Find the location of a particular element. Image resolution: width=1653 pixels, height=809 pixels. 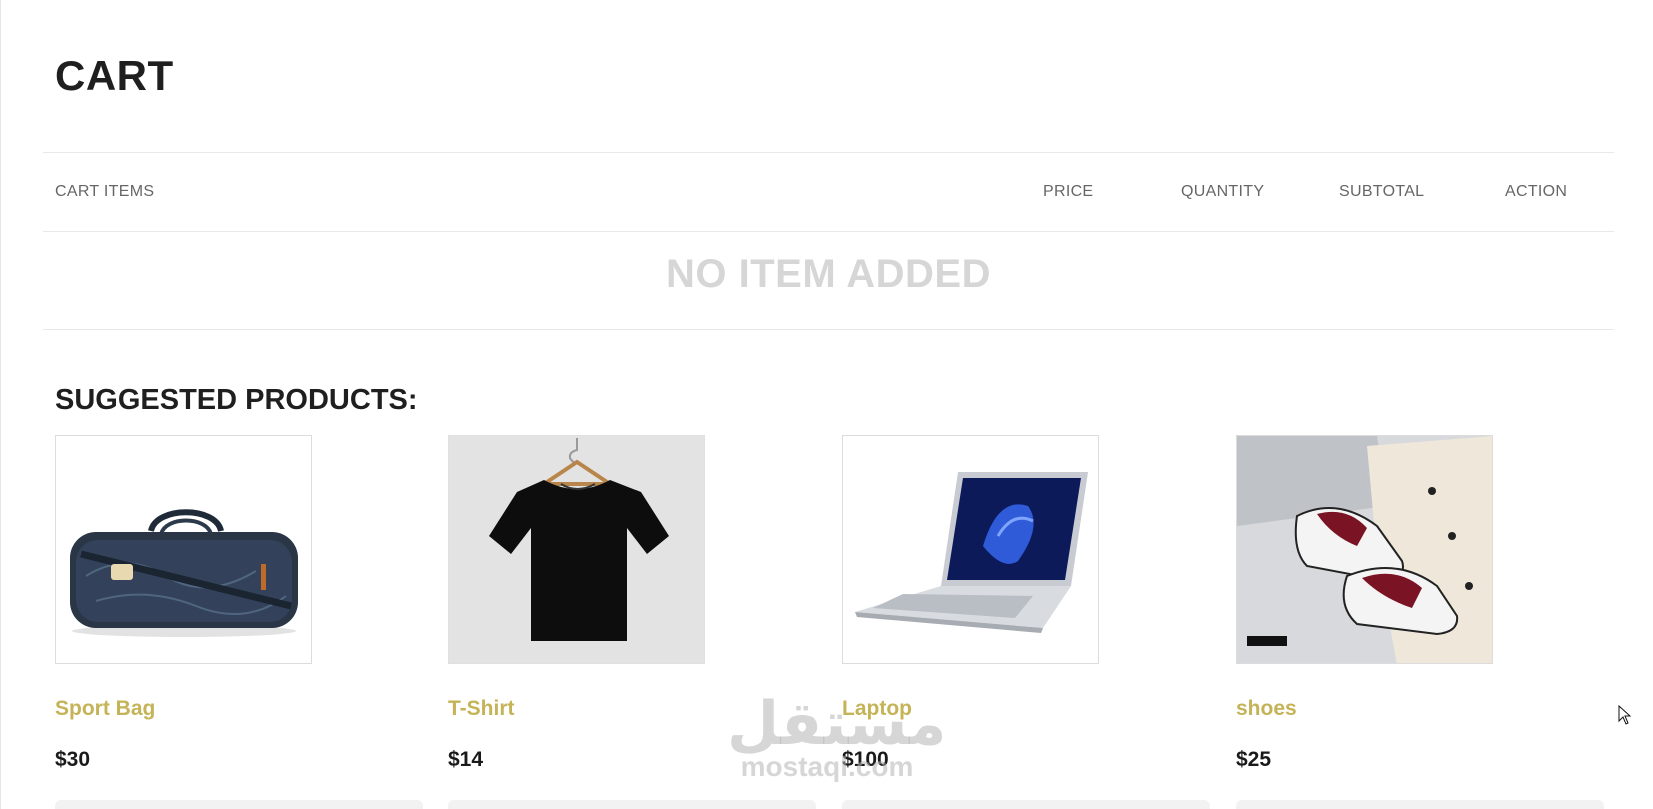

watermark: مستقل mostaql.com is located at coordinates (837, 735).